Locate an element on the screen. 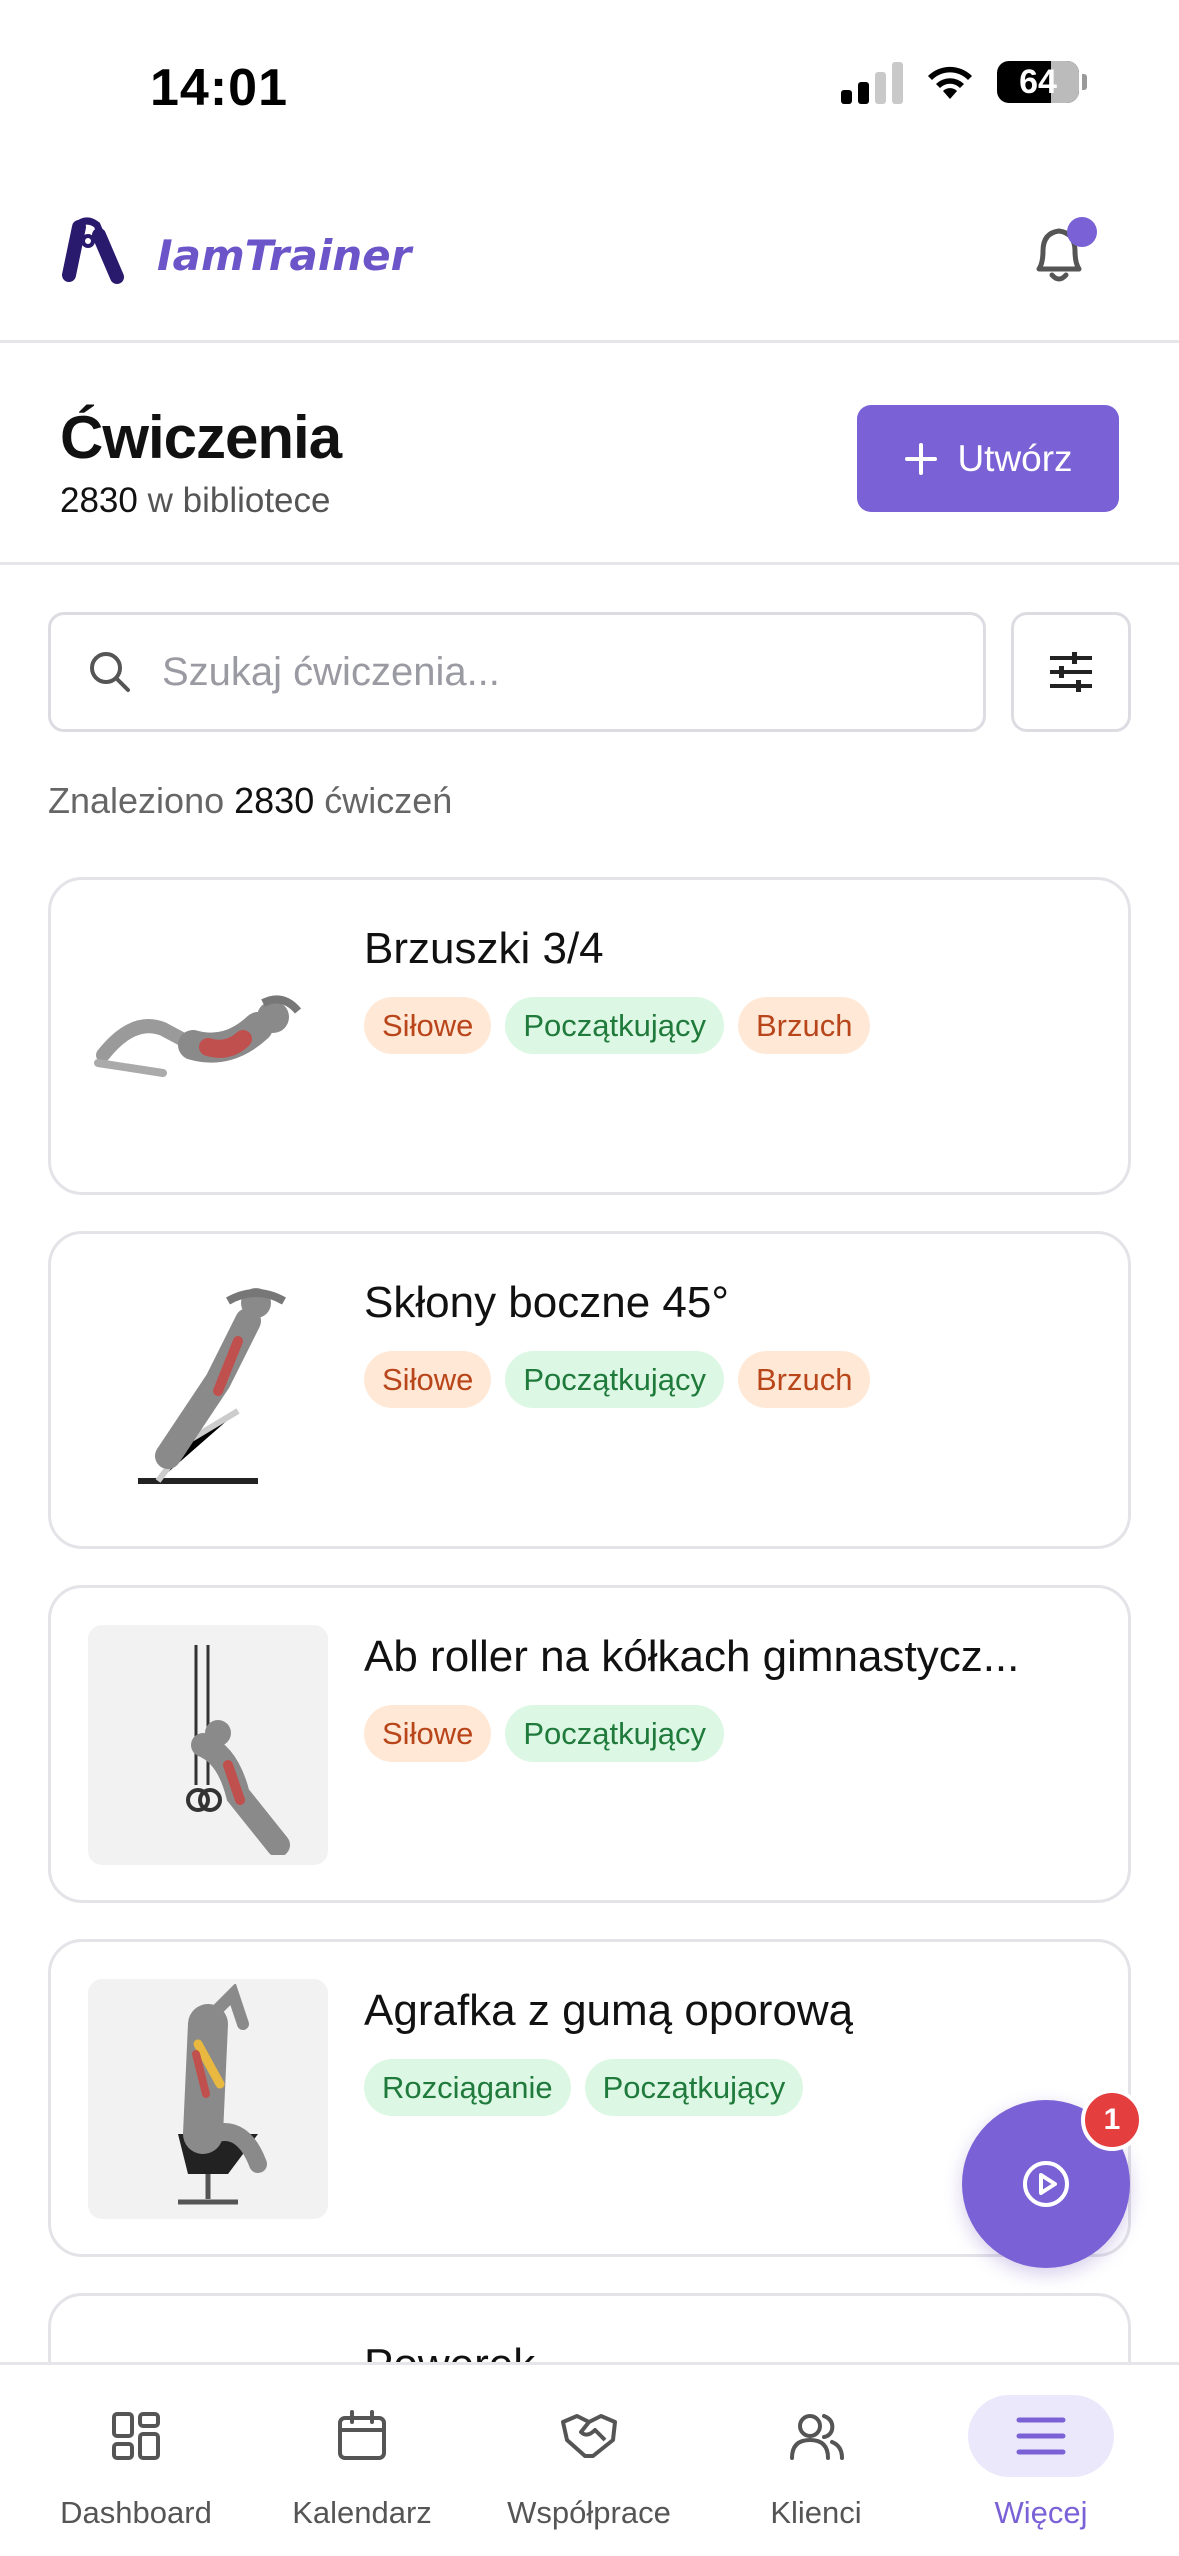 The width and height of the screenshot is (1179, 2556). calendar-icon is located at coordinates (362, 2435).